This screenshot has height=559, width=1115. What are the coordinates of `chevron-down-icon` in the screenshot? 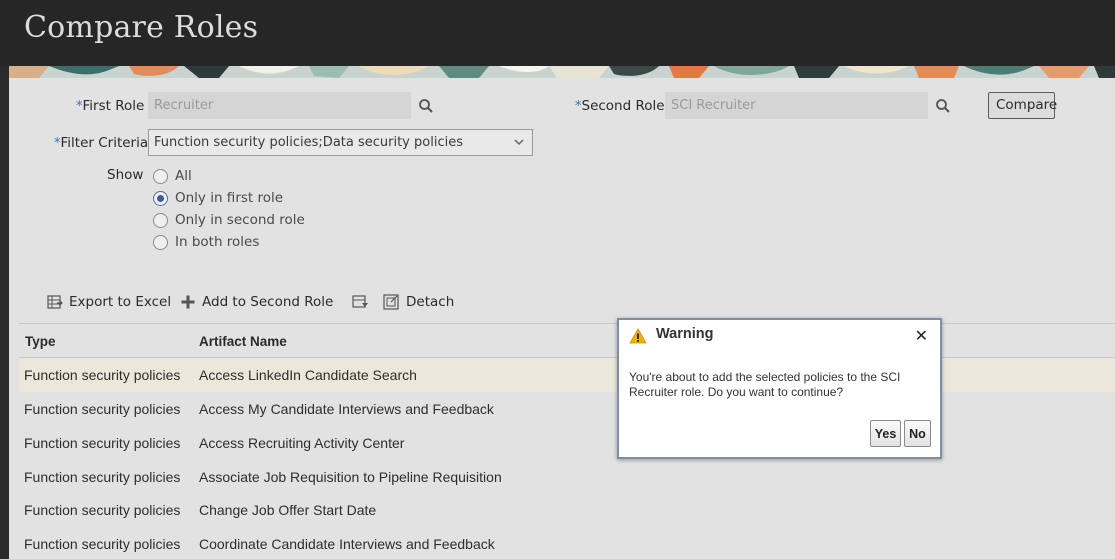 It's located at (519, 142).